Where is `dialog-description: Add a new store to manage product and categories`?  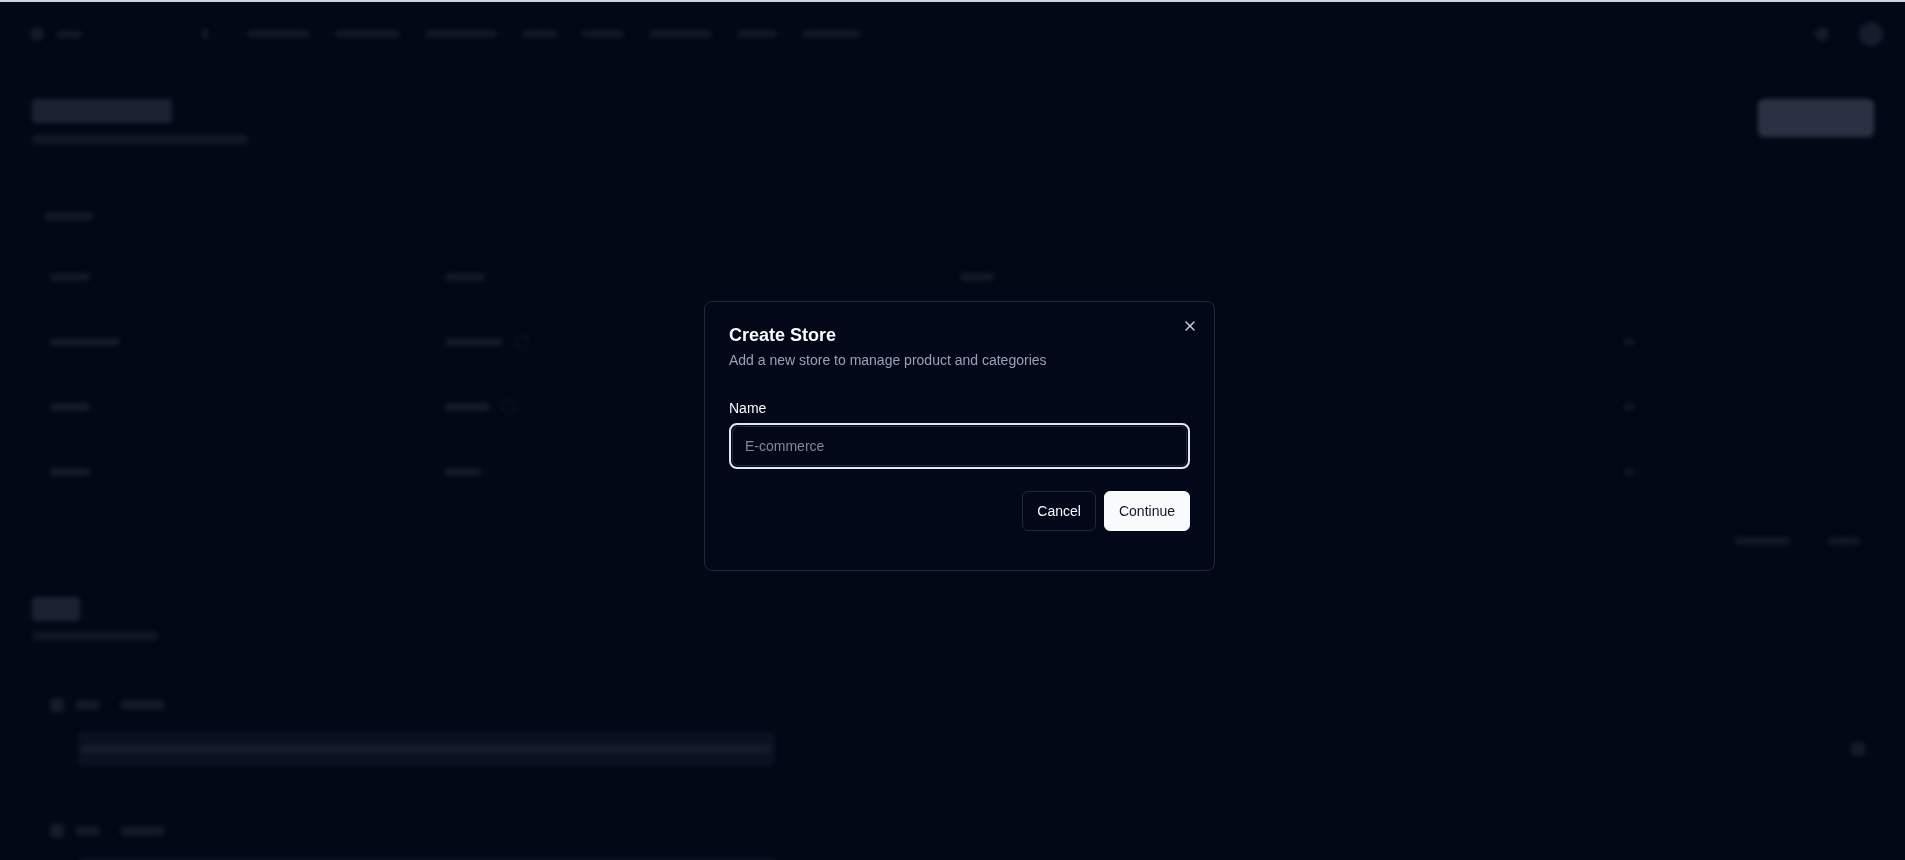 dialog-description: Add a new store to manage product and categories is located at coordinates (888, 360).